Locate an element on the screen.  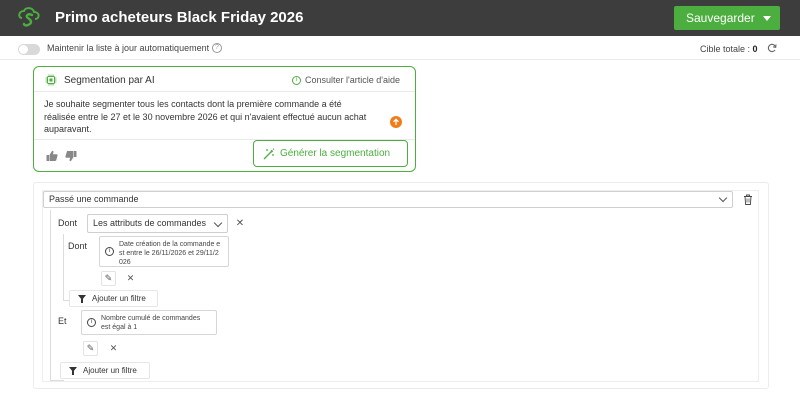
divider is located at coordinates (224, 91).